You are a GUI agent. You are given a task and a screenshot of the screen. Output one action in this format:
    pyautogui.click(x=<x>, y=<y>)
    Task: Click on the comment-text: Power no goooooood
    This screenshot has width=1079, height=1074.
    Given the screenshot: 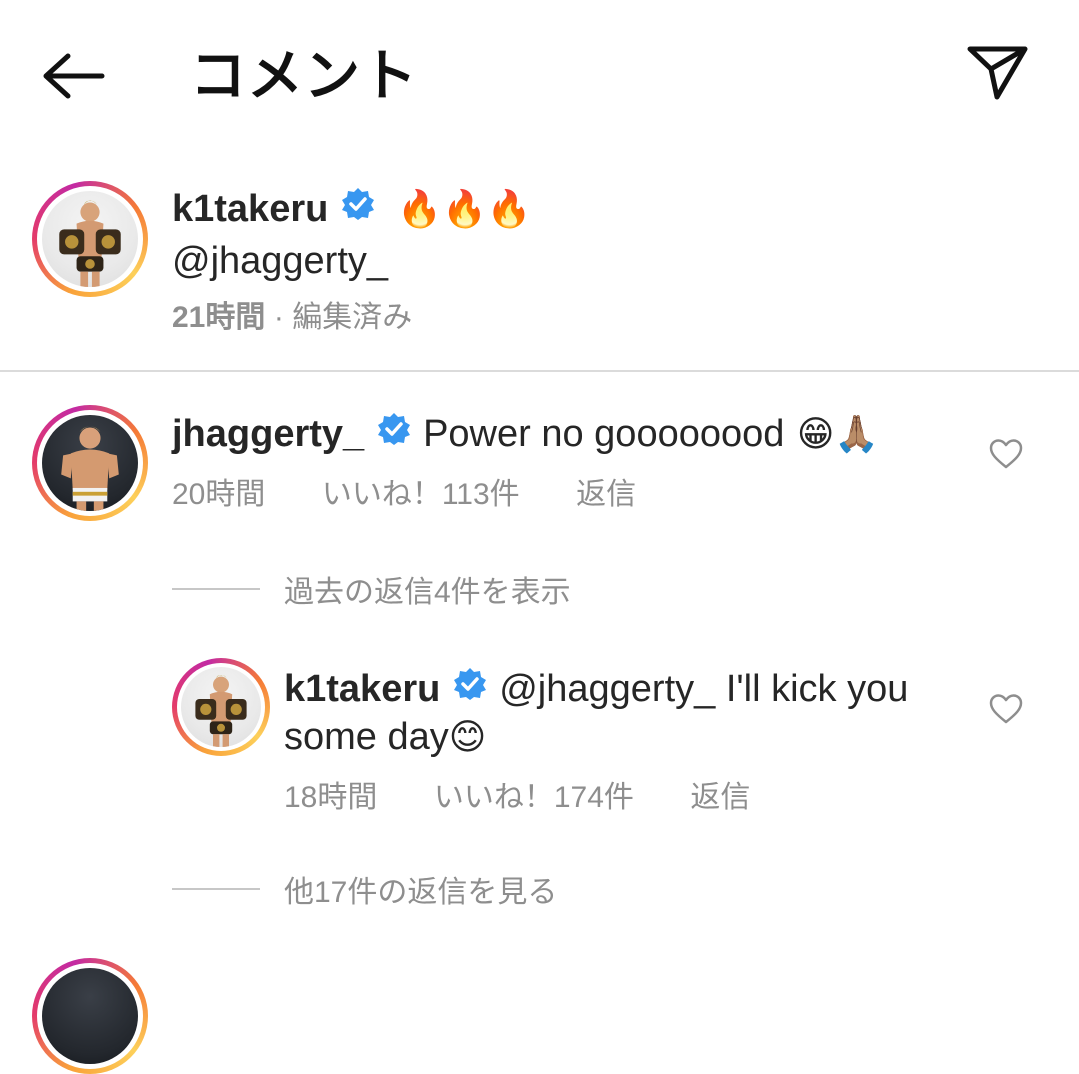 What is the action you would take?
    pyautogui.click(x=604, y=434)
    